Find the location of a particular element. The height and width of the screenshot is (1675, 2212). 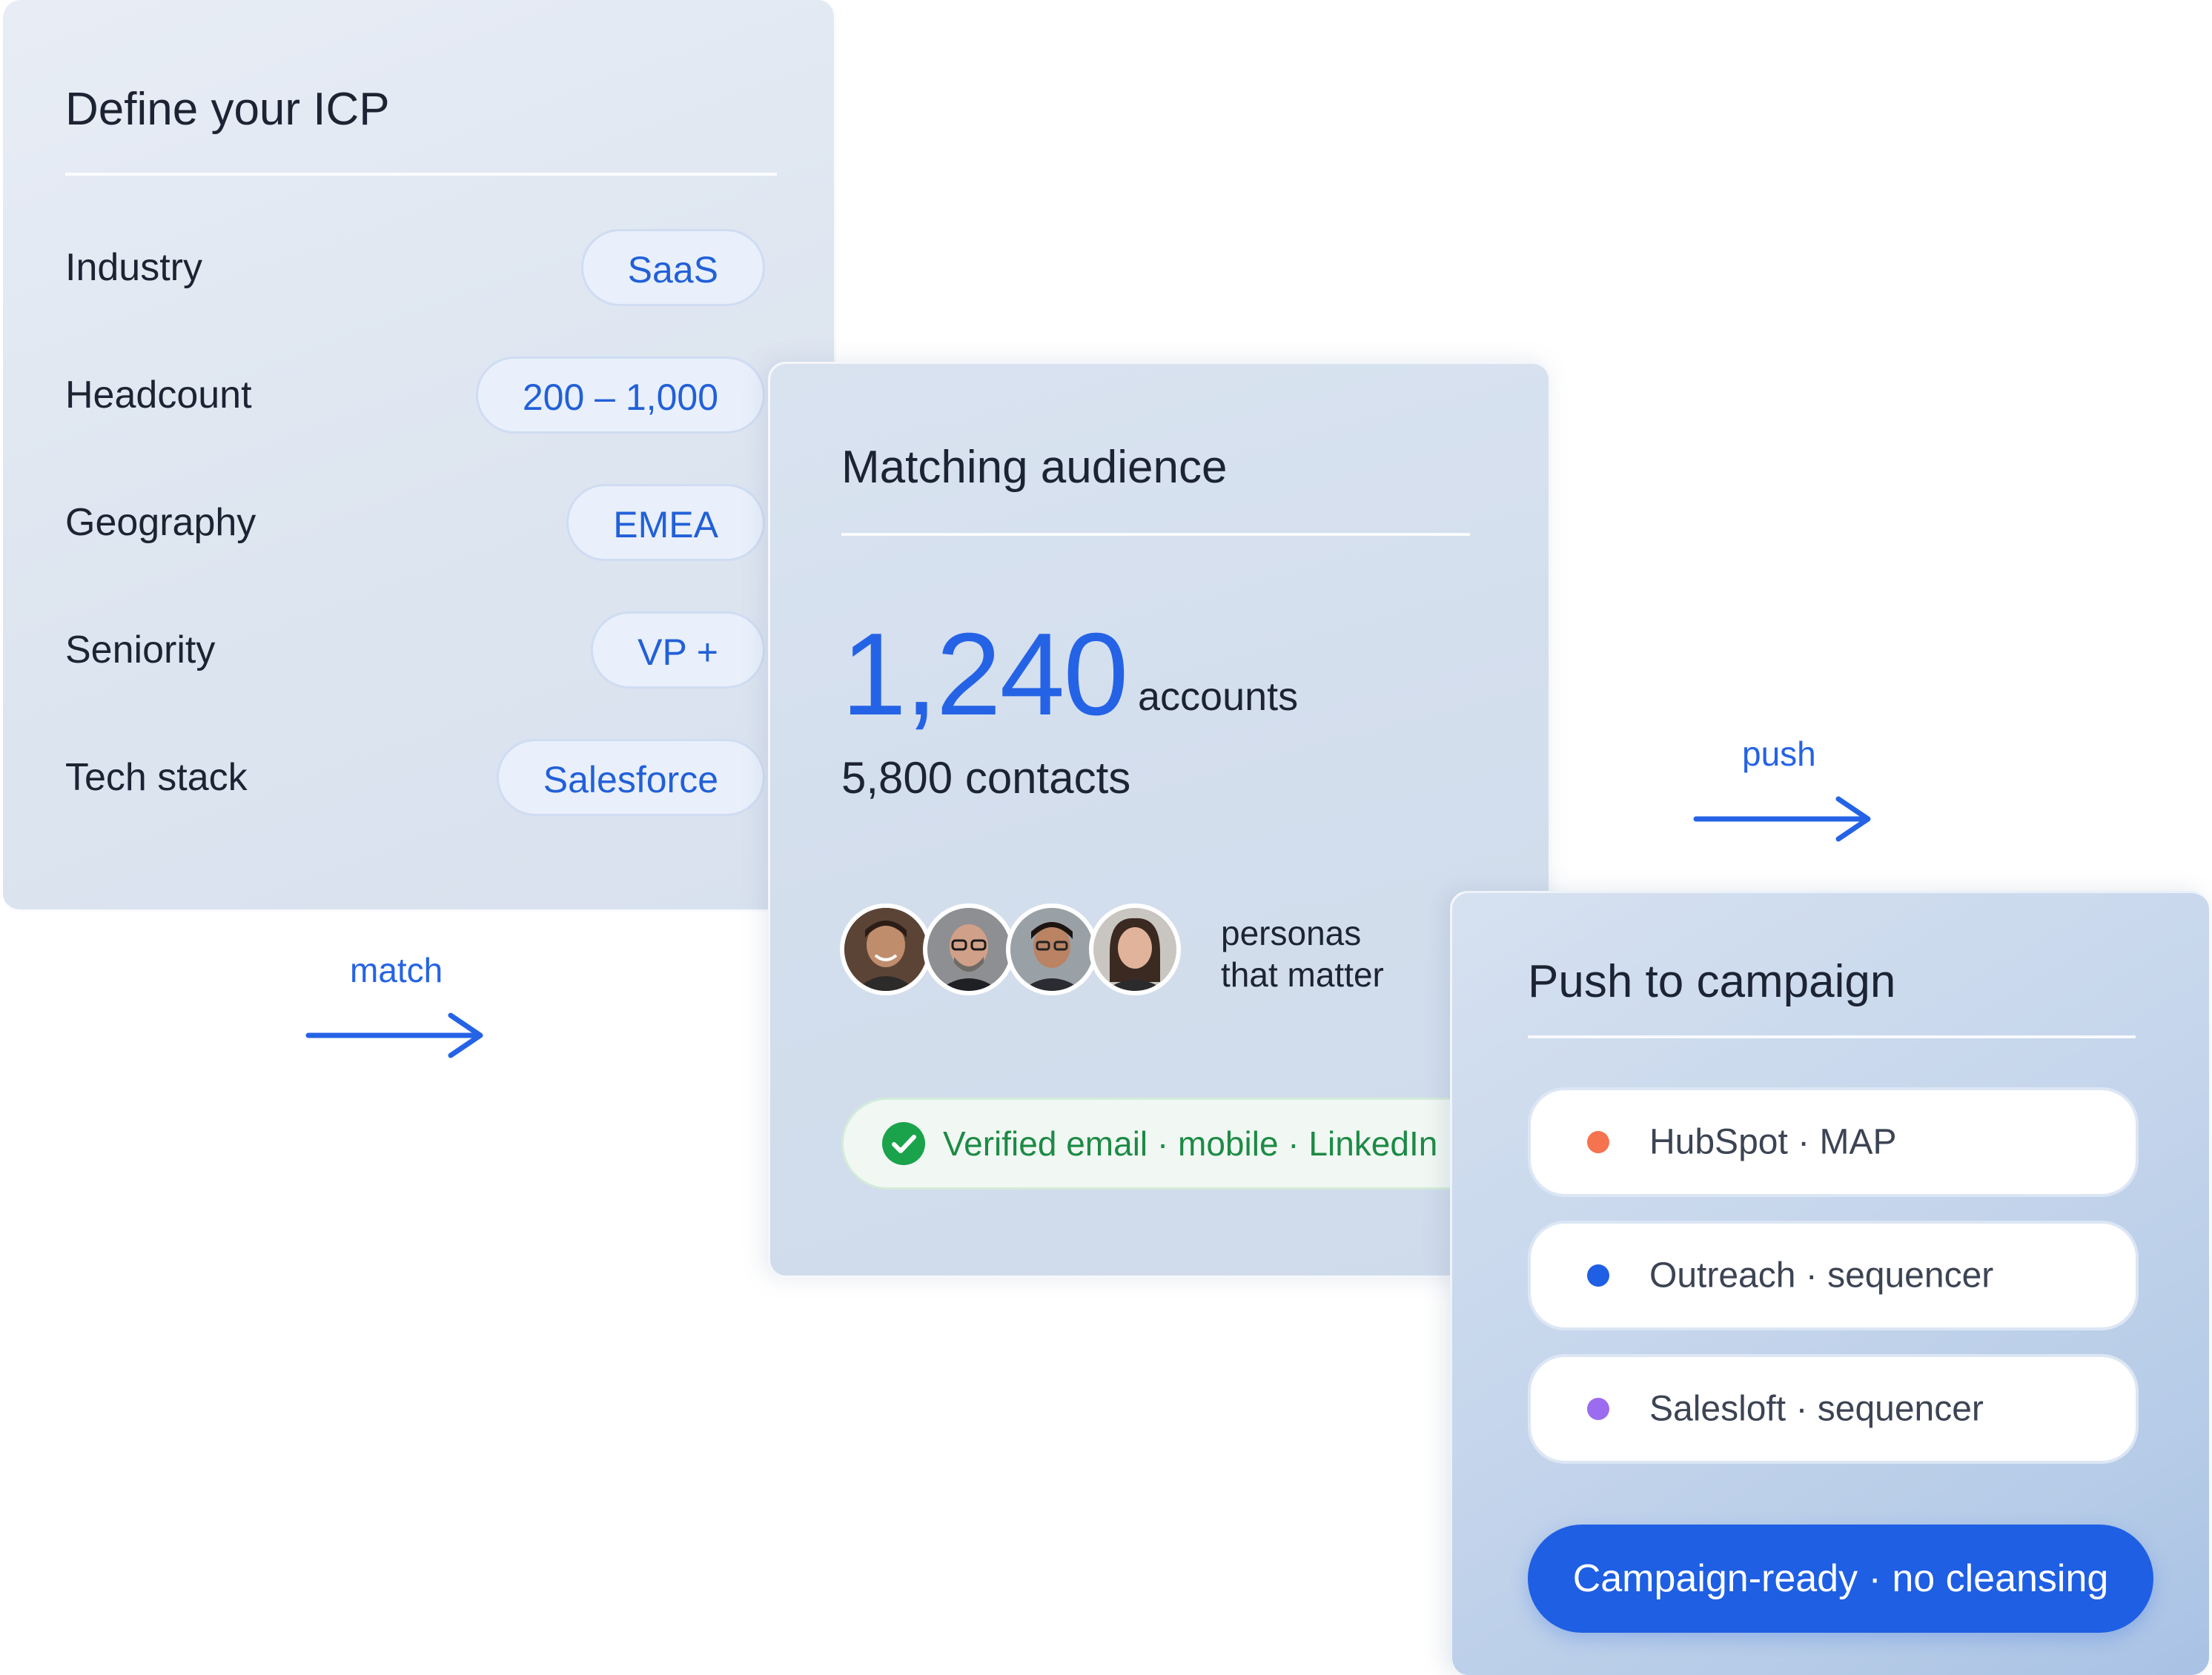

accounts-unit: accounts is located at coordinates (1218, 696).